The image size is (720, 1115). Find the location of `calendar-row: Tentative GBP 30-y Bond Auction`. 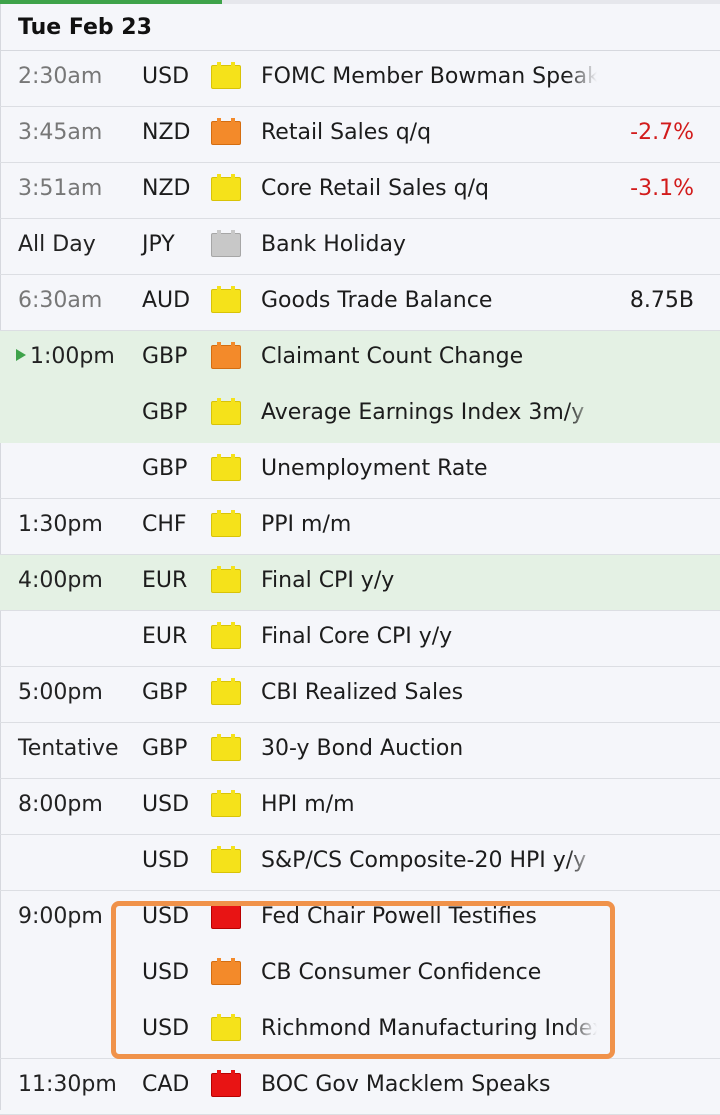

calendar-row: Tentative GBP 30-y Bond Auction is located at coordinates (360, 751).